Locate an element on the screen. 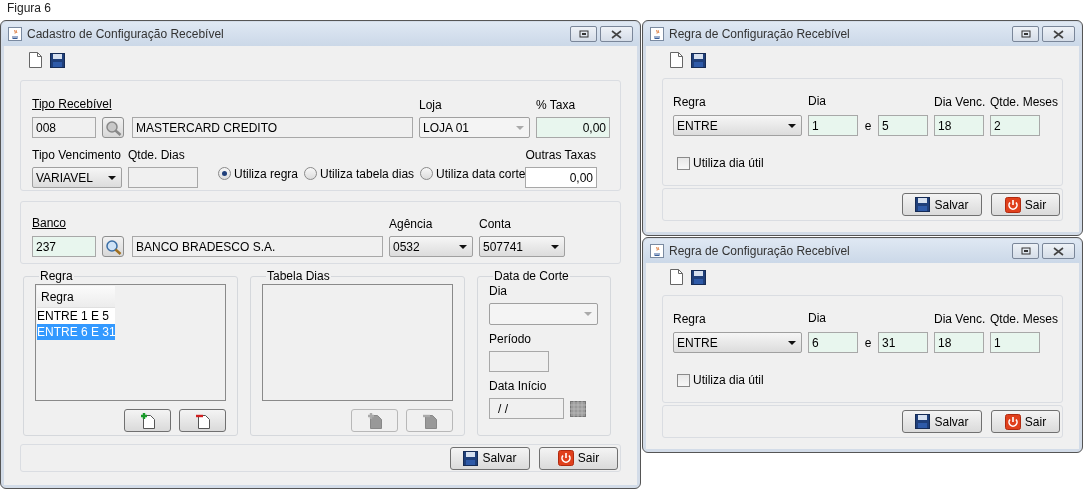 Image resolution: width=1085 pixels, height=491 pixels. list-box: Regra ENTRE 1 E 5 ENTRE 6 E 31 is located at coordinates (130, 342).